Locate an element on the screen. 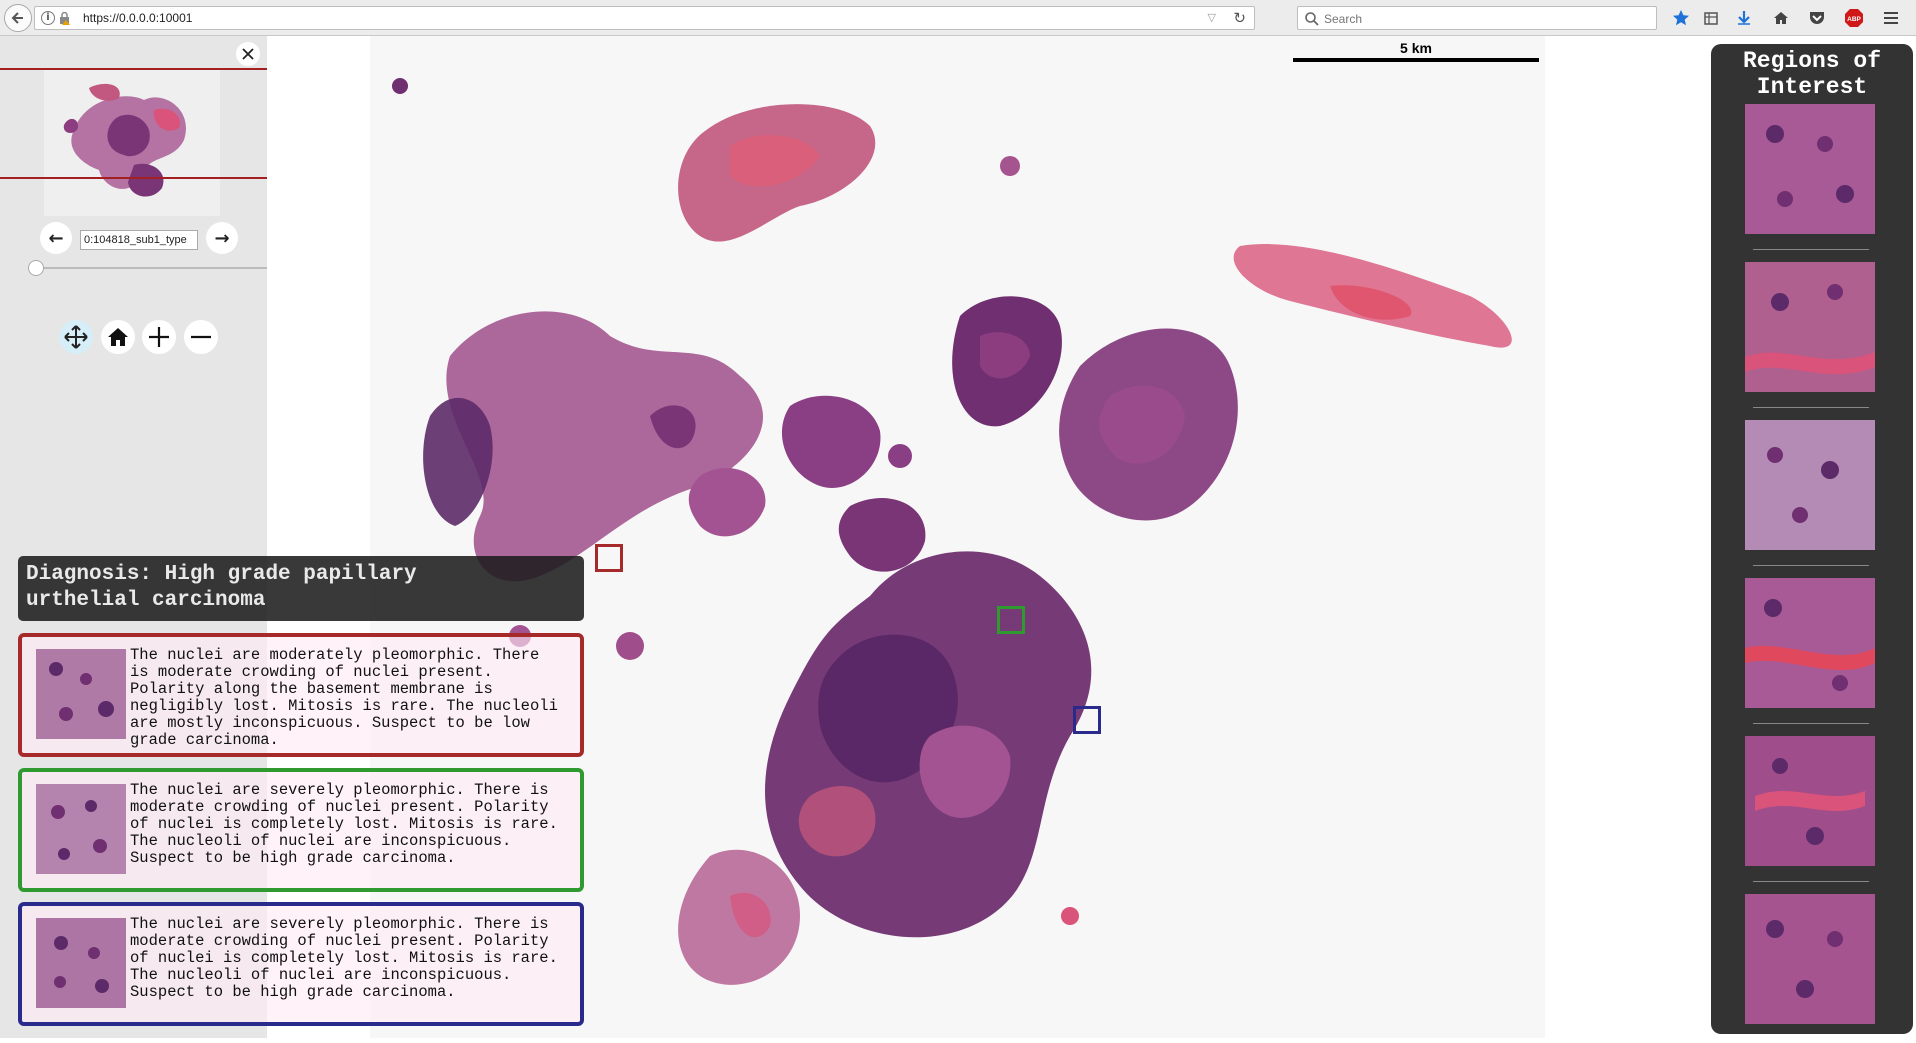 The width and height of the screenshot is (1916, 1043). adblock-label: ABP is located at coordinates (1854, 19).